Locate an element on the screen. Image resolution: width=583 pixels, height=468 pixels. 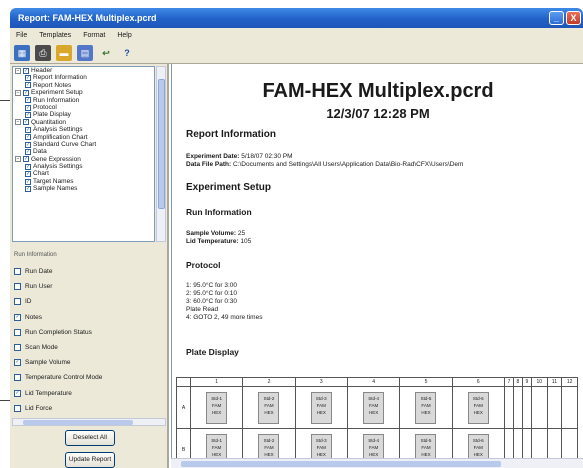
option-item: Temperature Control Mode is located at coordinates (89, 377).